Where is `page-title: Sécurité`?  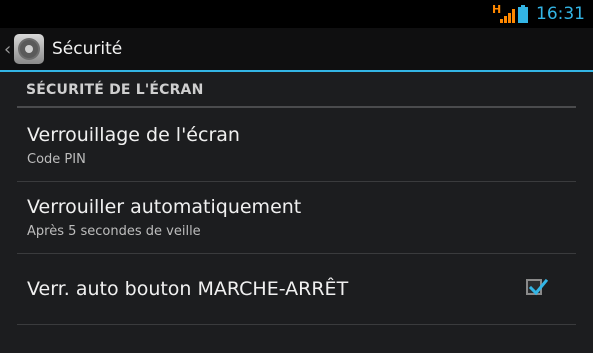 page-title: Sécurité is located at coordinates (87, 49).